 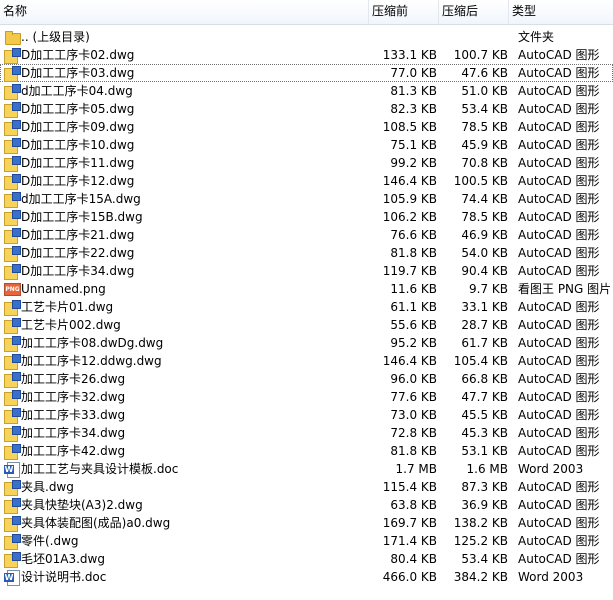 What do you see at coordinates (183, 12) in the screenshot?
I see `column-header-name: 名称` at bounding box center [183, 12].